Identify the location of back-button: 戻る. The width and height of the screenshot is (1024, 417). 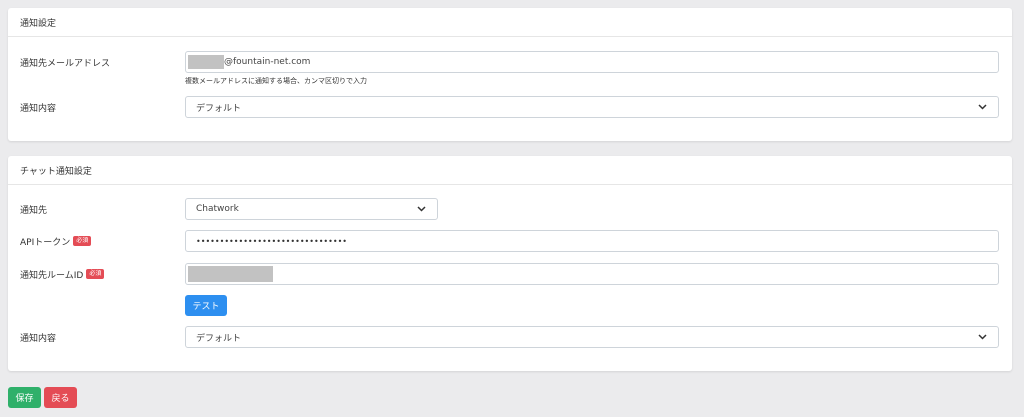
(60, 397).